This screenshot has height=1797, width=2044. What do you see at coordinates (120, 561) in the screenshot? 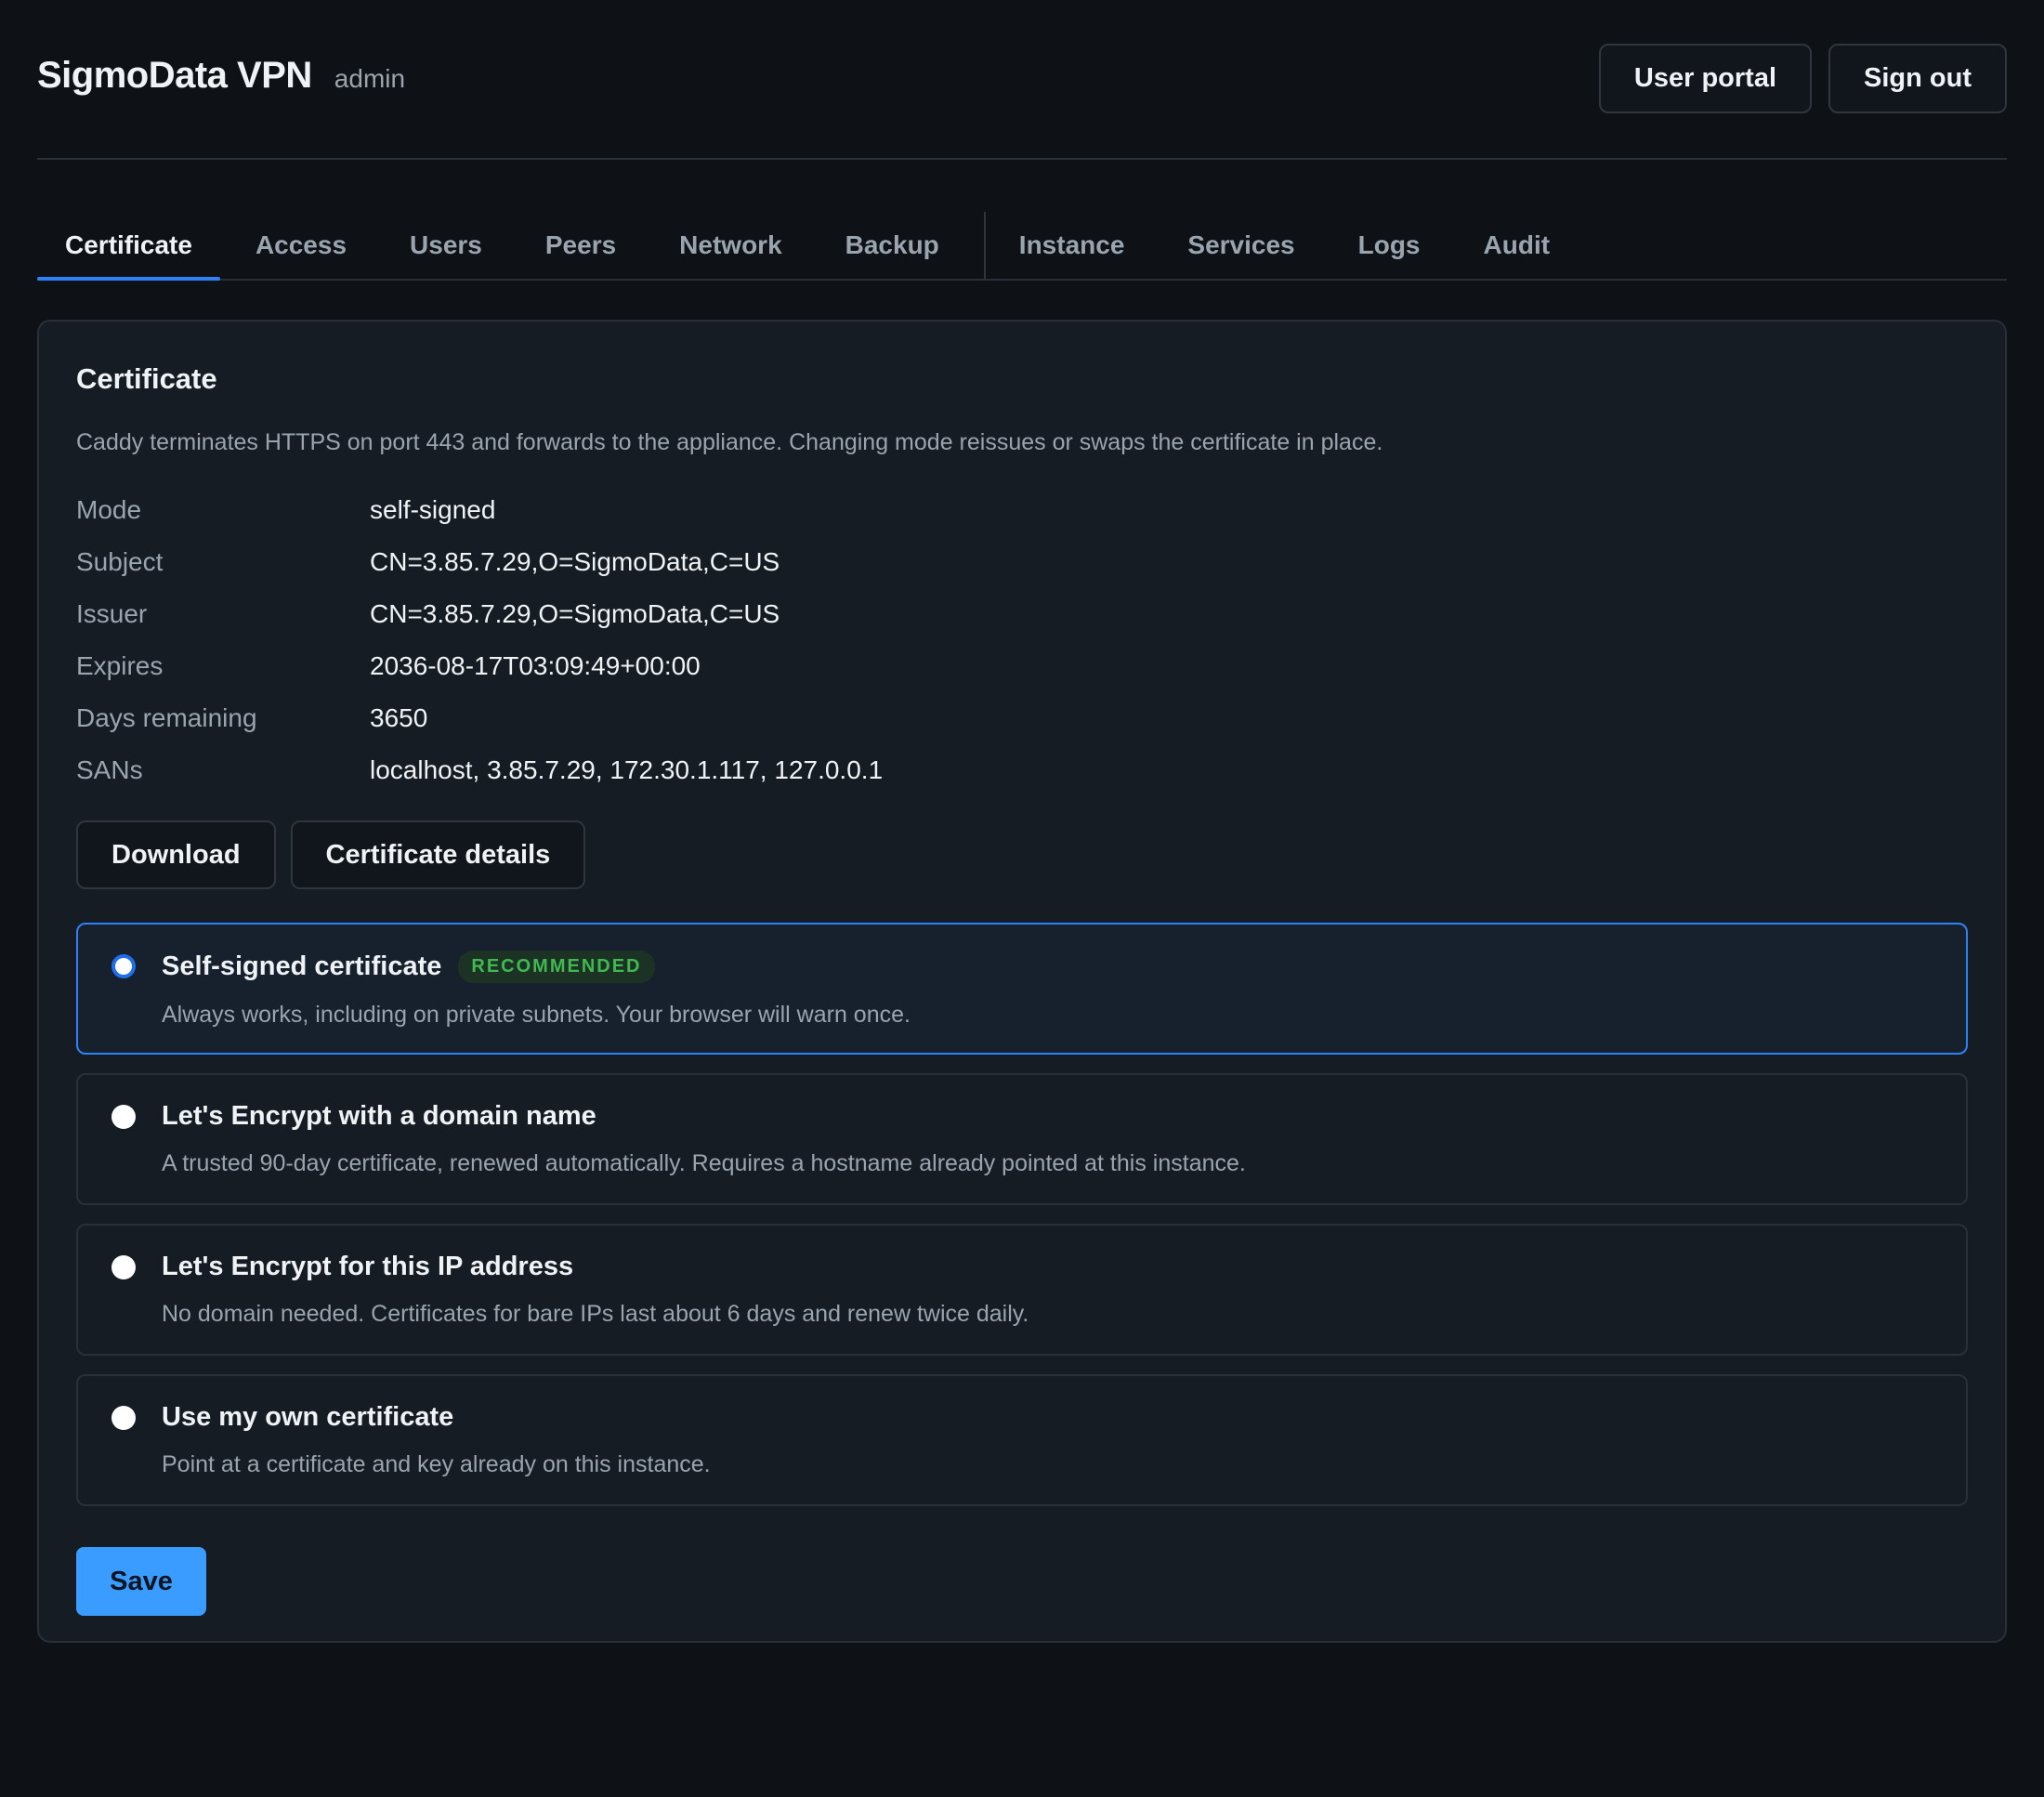
I see `info-label: Subject` at bounding box center [120, 561].